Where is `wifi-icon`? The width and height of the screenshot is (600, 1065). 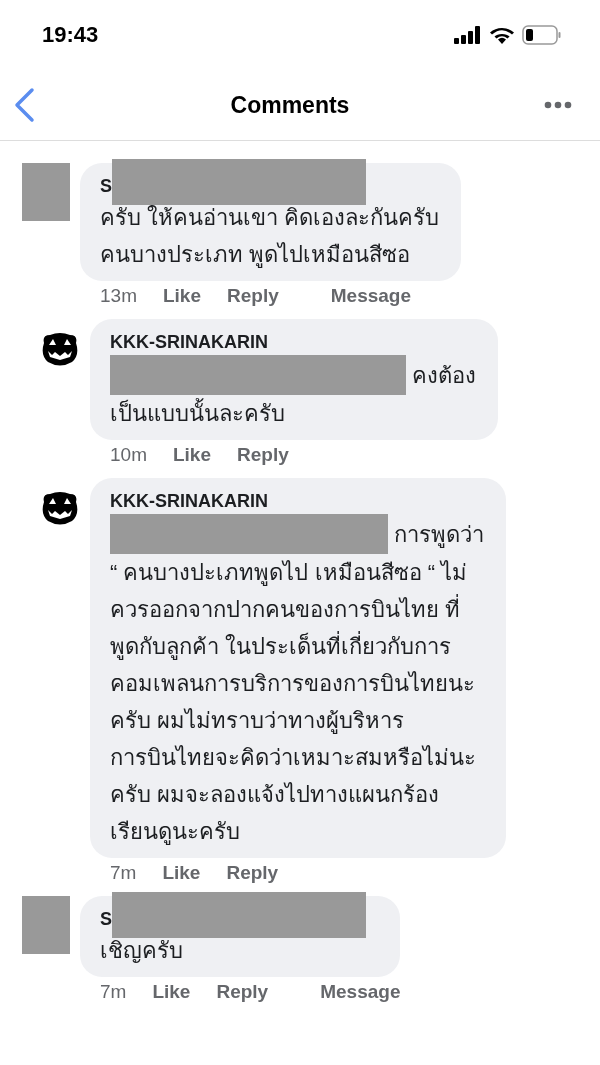
wifi-icon is located at coordinates (502, 35).